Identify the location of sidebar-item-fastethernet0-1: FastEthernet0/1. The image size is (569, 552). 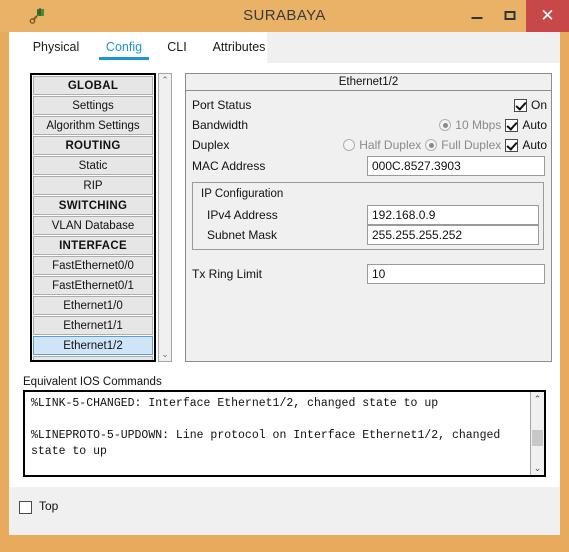
(93, 285).